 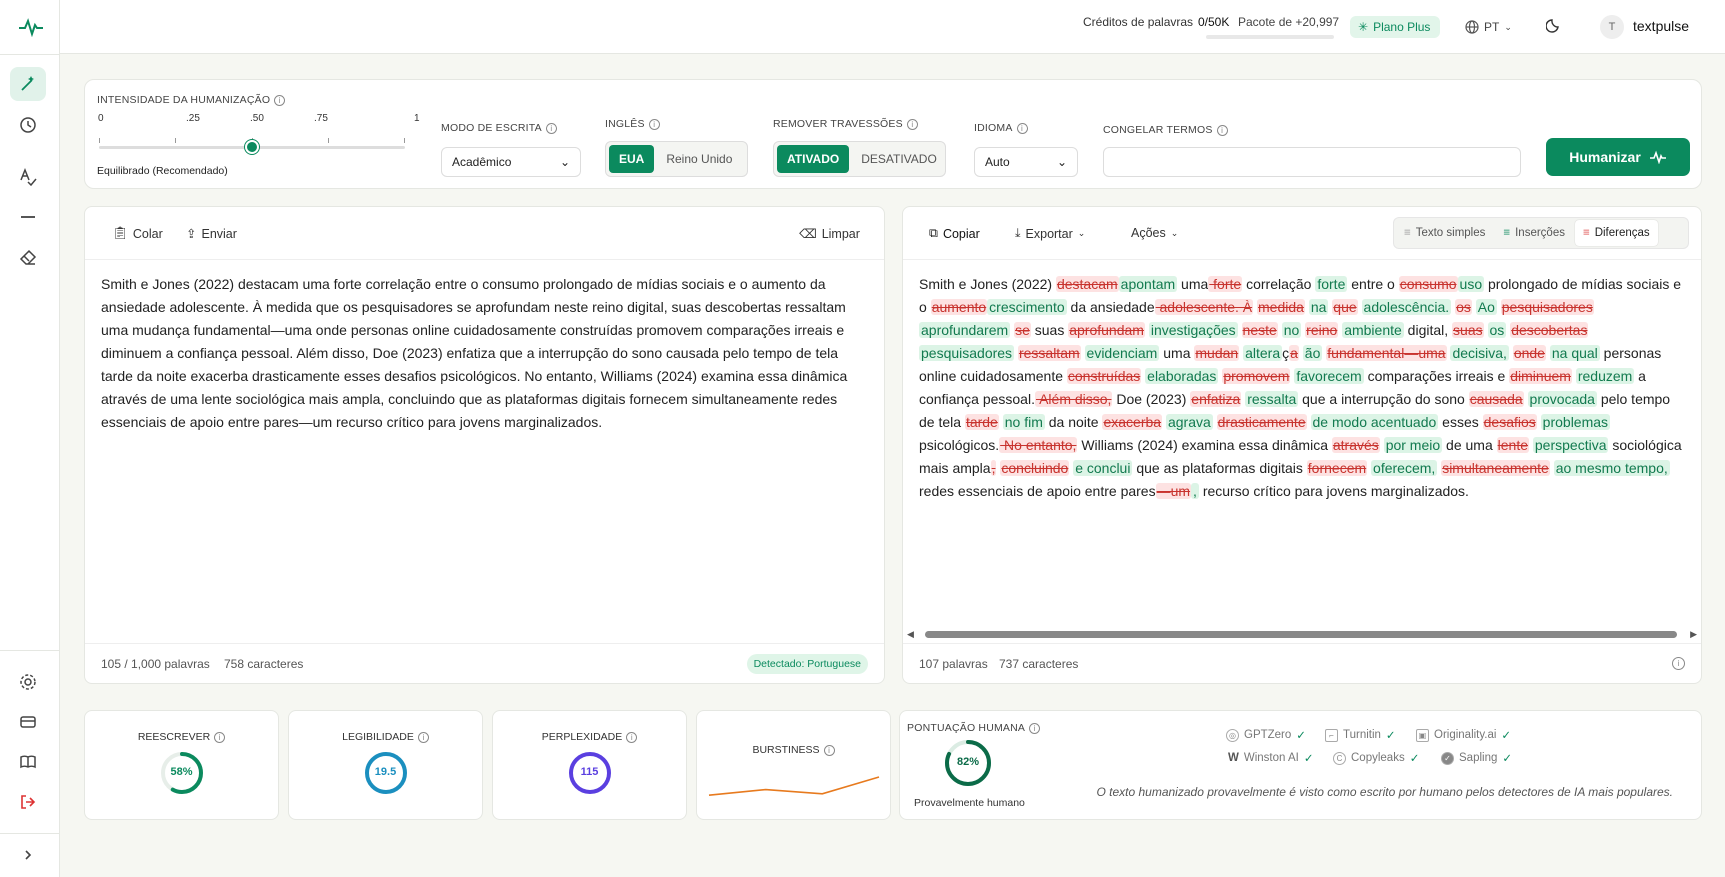 What do you see at coordinates (1555, 27) in the screenshot?
I see `dark-mode-moon-icon` at bounding box center [1555, 27].